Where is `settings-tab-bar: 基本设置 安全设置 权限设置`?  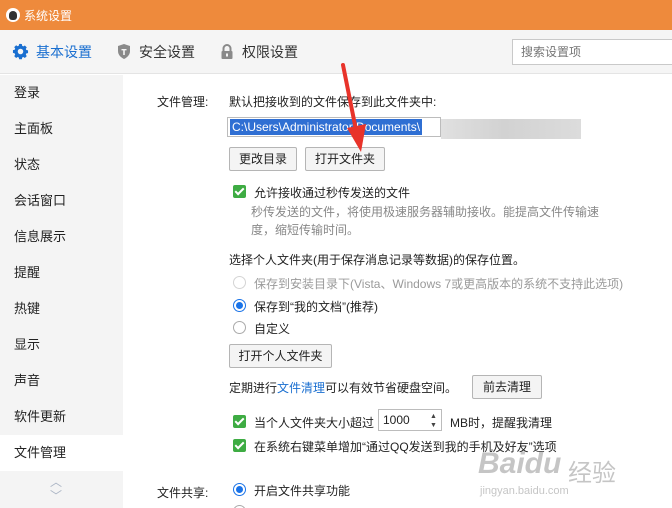 settings-tab-bar: 基本设置 安全设置 权限设置 is located at coordinates (336, 52).